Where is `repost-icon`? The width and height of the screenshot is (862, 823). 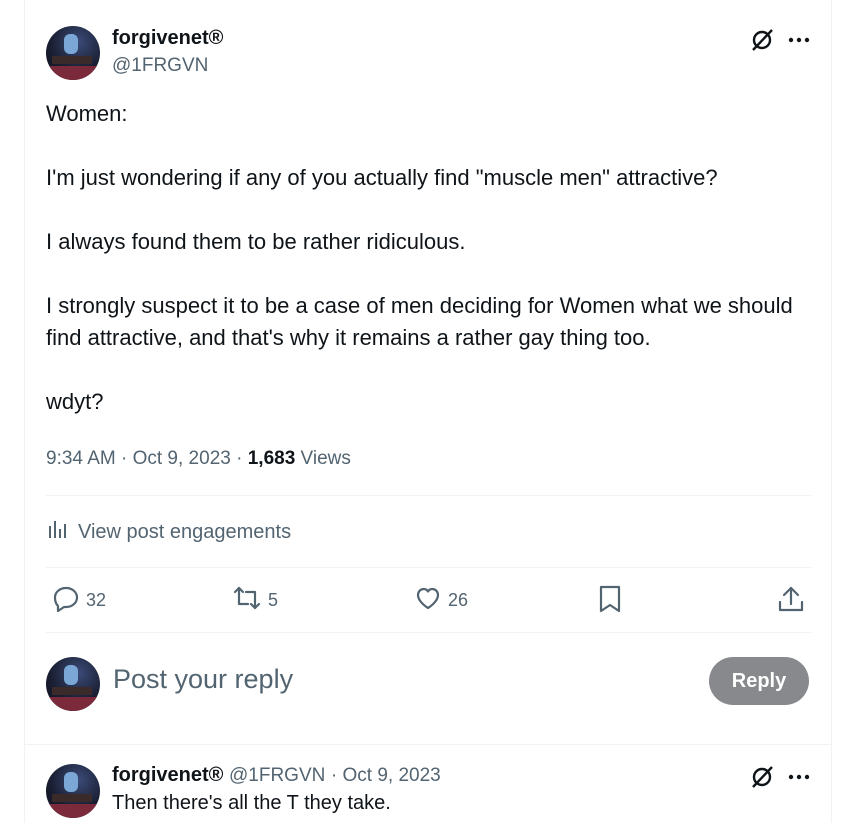 repost-icon is located at coordinates (247, 600).